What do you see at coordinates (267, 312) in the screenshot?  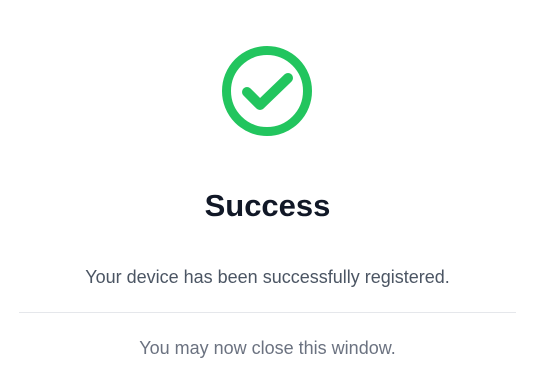 I see `divider` at bounding box center [267, 312].